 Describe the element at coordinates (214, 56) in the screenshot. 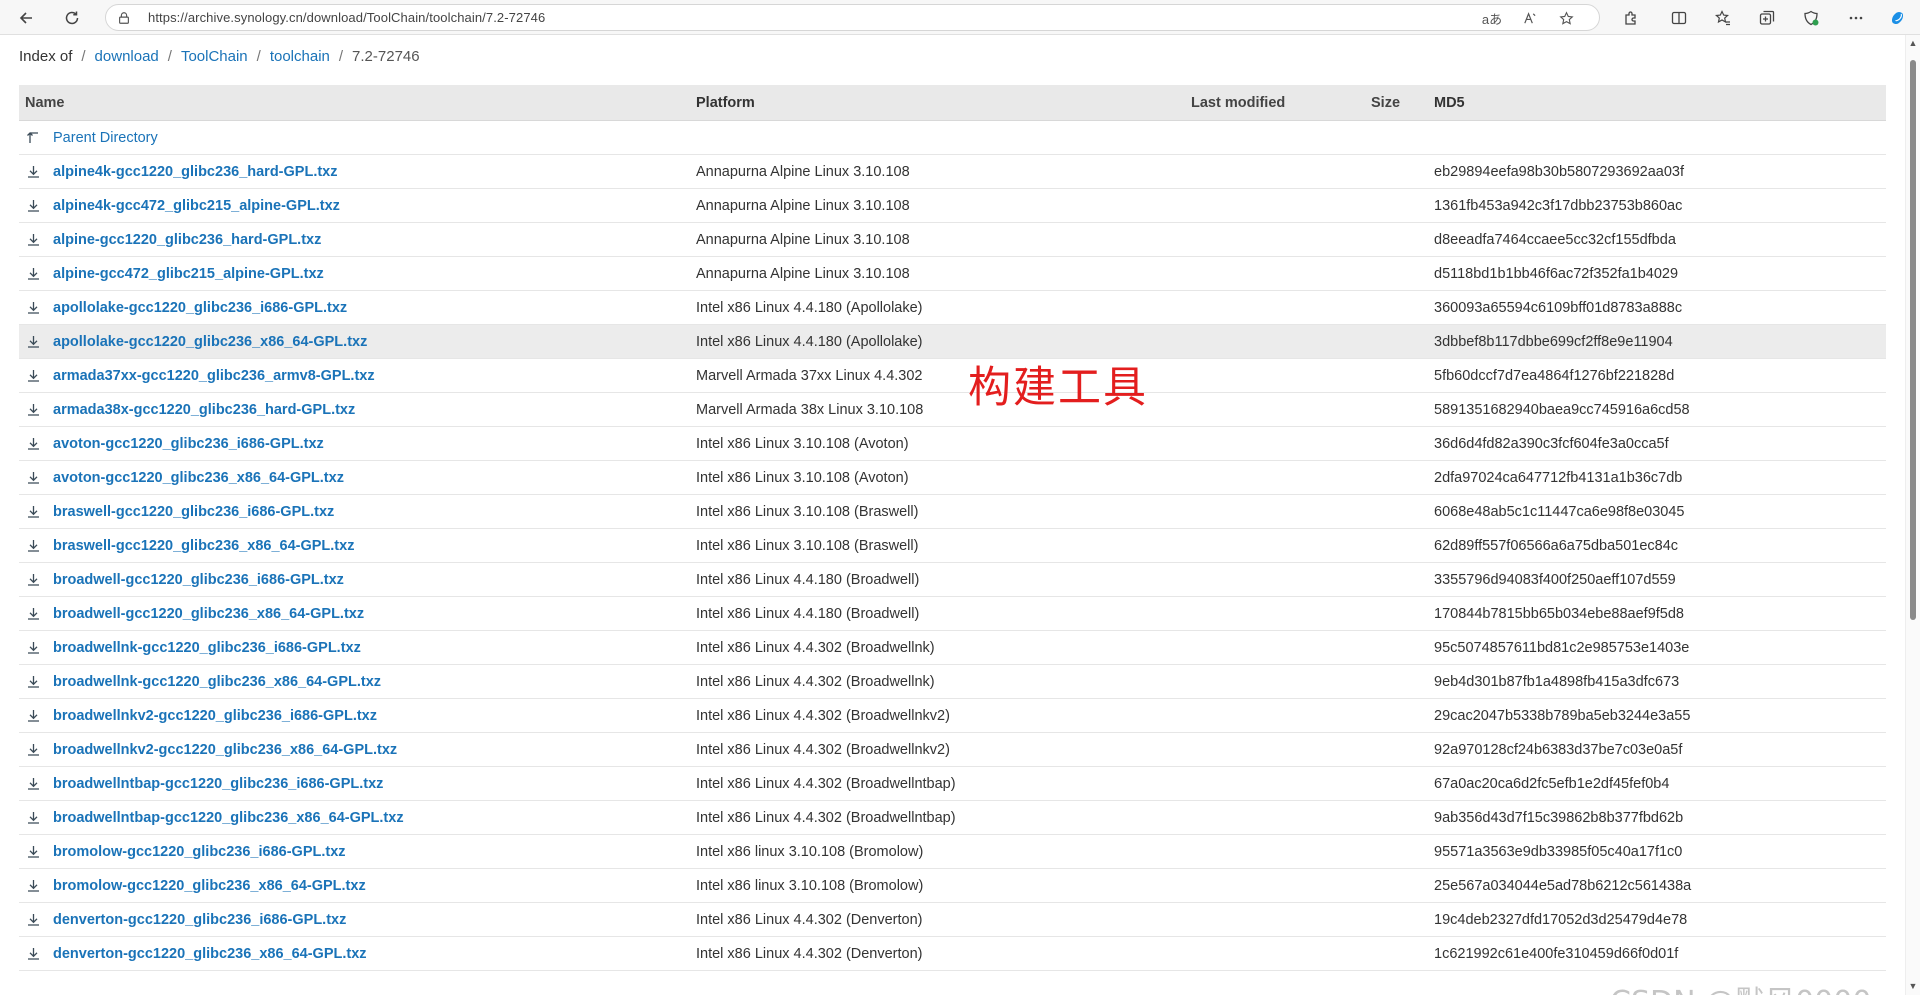

I see `breadcrumb-toolchain-root: ToolChain` at that location.